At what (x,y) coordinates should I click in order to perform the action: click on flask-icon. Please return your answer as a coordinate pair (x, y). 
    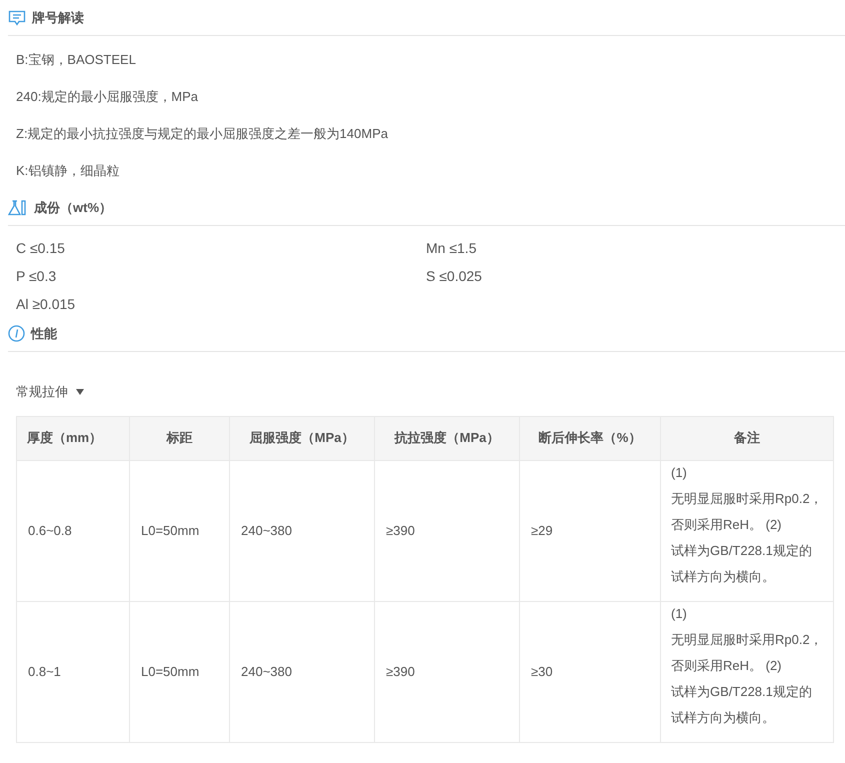
    Looking at the image, I should click on (18, 207).